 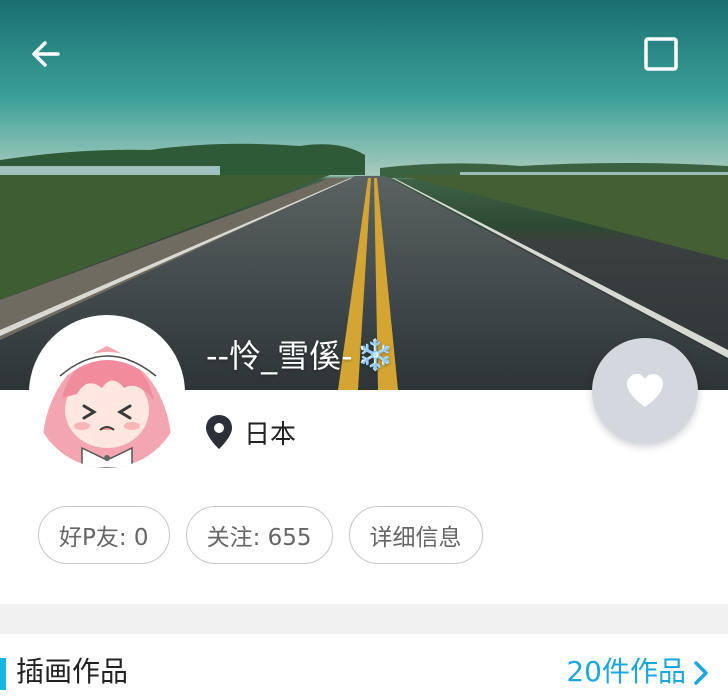 I want to click on works-count-link: 20件作品, so click(x=626, y=672).